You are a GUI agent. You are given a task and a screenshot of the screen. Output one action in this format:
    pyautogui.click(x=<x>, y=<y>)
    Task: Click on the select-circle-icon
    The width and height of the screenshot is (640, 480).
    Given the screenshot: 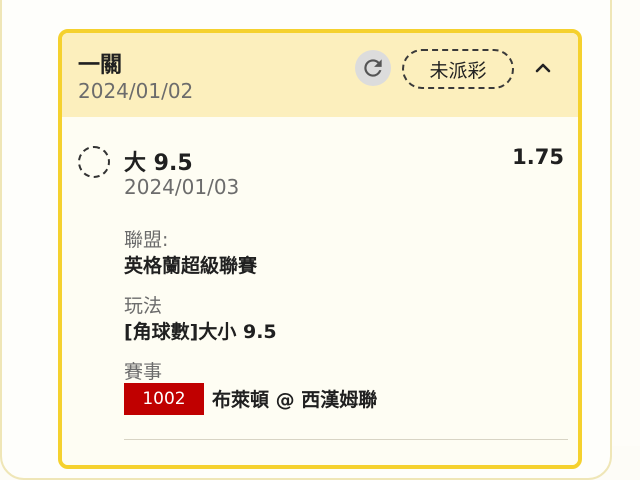 What is the action you would take?
    pyautogui.click(x=94, y=162)
    